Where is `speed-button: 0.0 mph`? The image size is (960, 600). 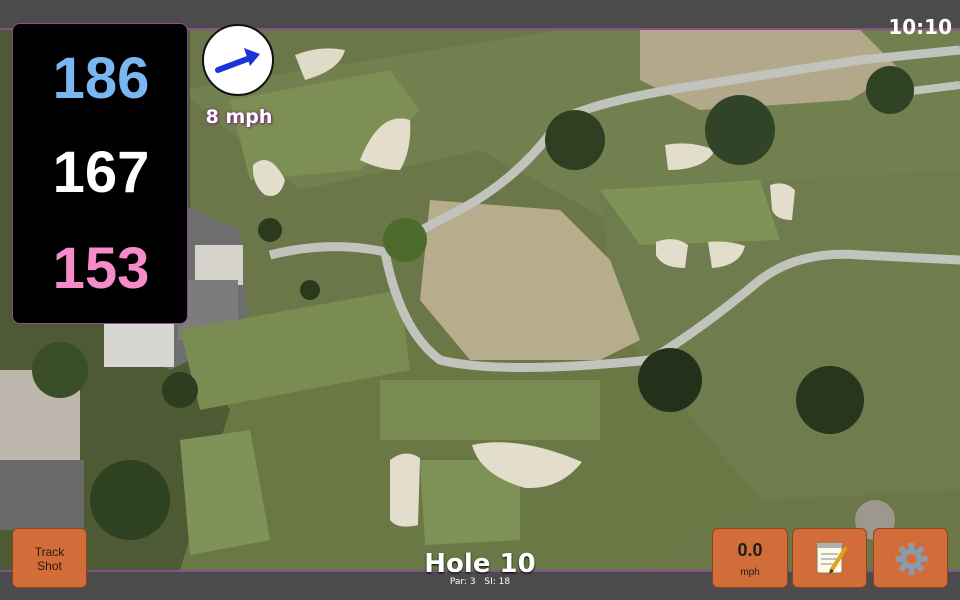
speed-button: 0.0 mph is located at coordinates (750, 558).